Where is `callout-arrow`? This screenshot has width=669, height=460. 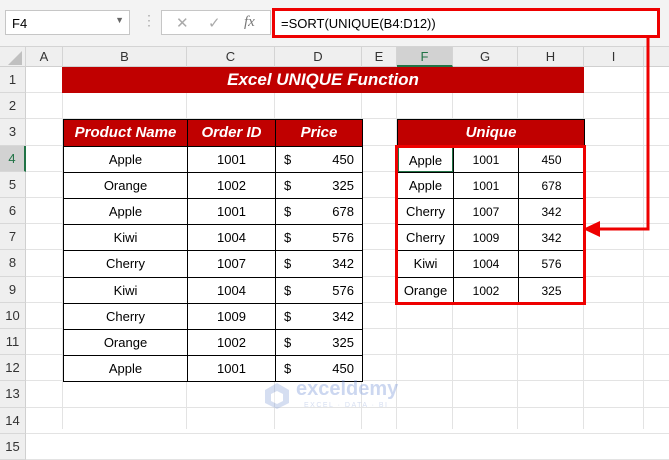 callout-arrow is located at coordinates (616, 137).